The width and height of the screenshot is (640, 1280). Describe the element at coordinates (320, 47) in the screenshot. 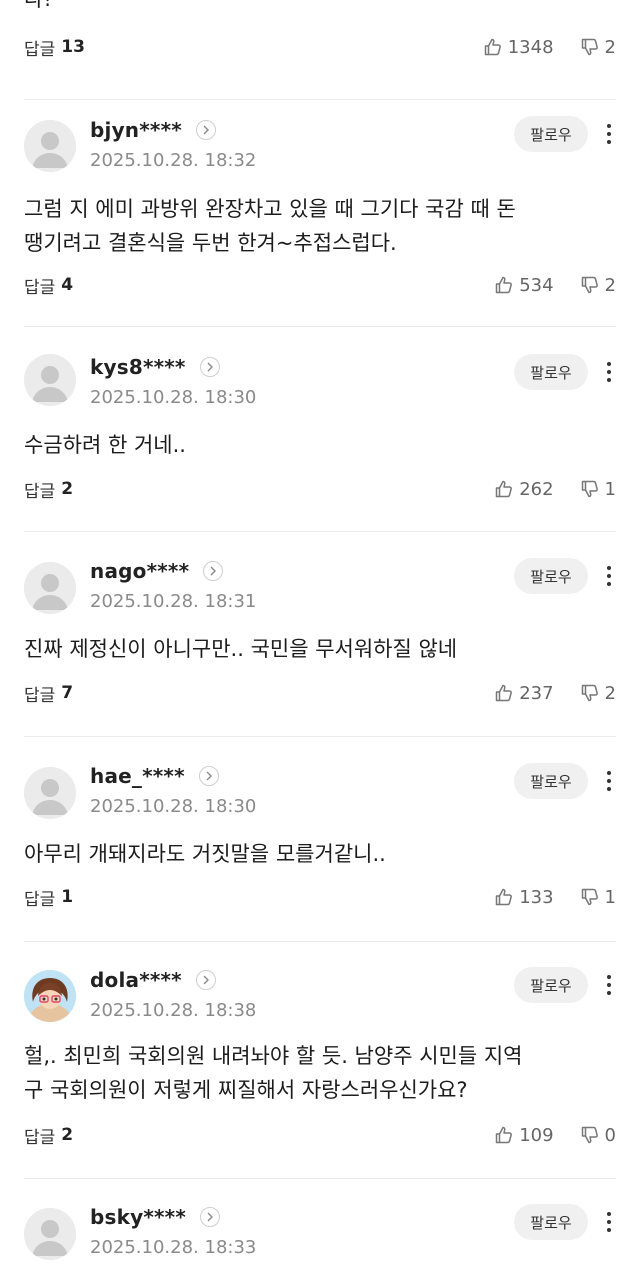

I see `comment-actions: 답글 13 1348 2` at that location.